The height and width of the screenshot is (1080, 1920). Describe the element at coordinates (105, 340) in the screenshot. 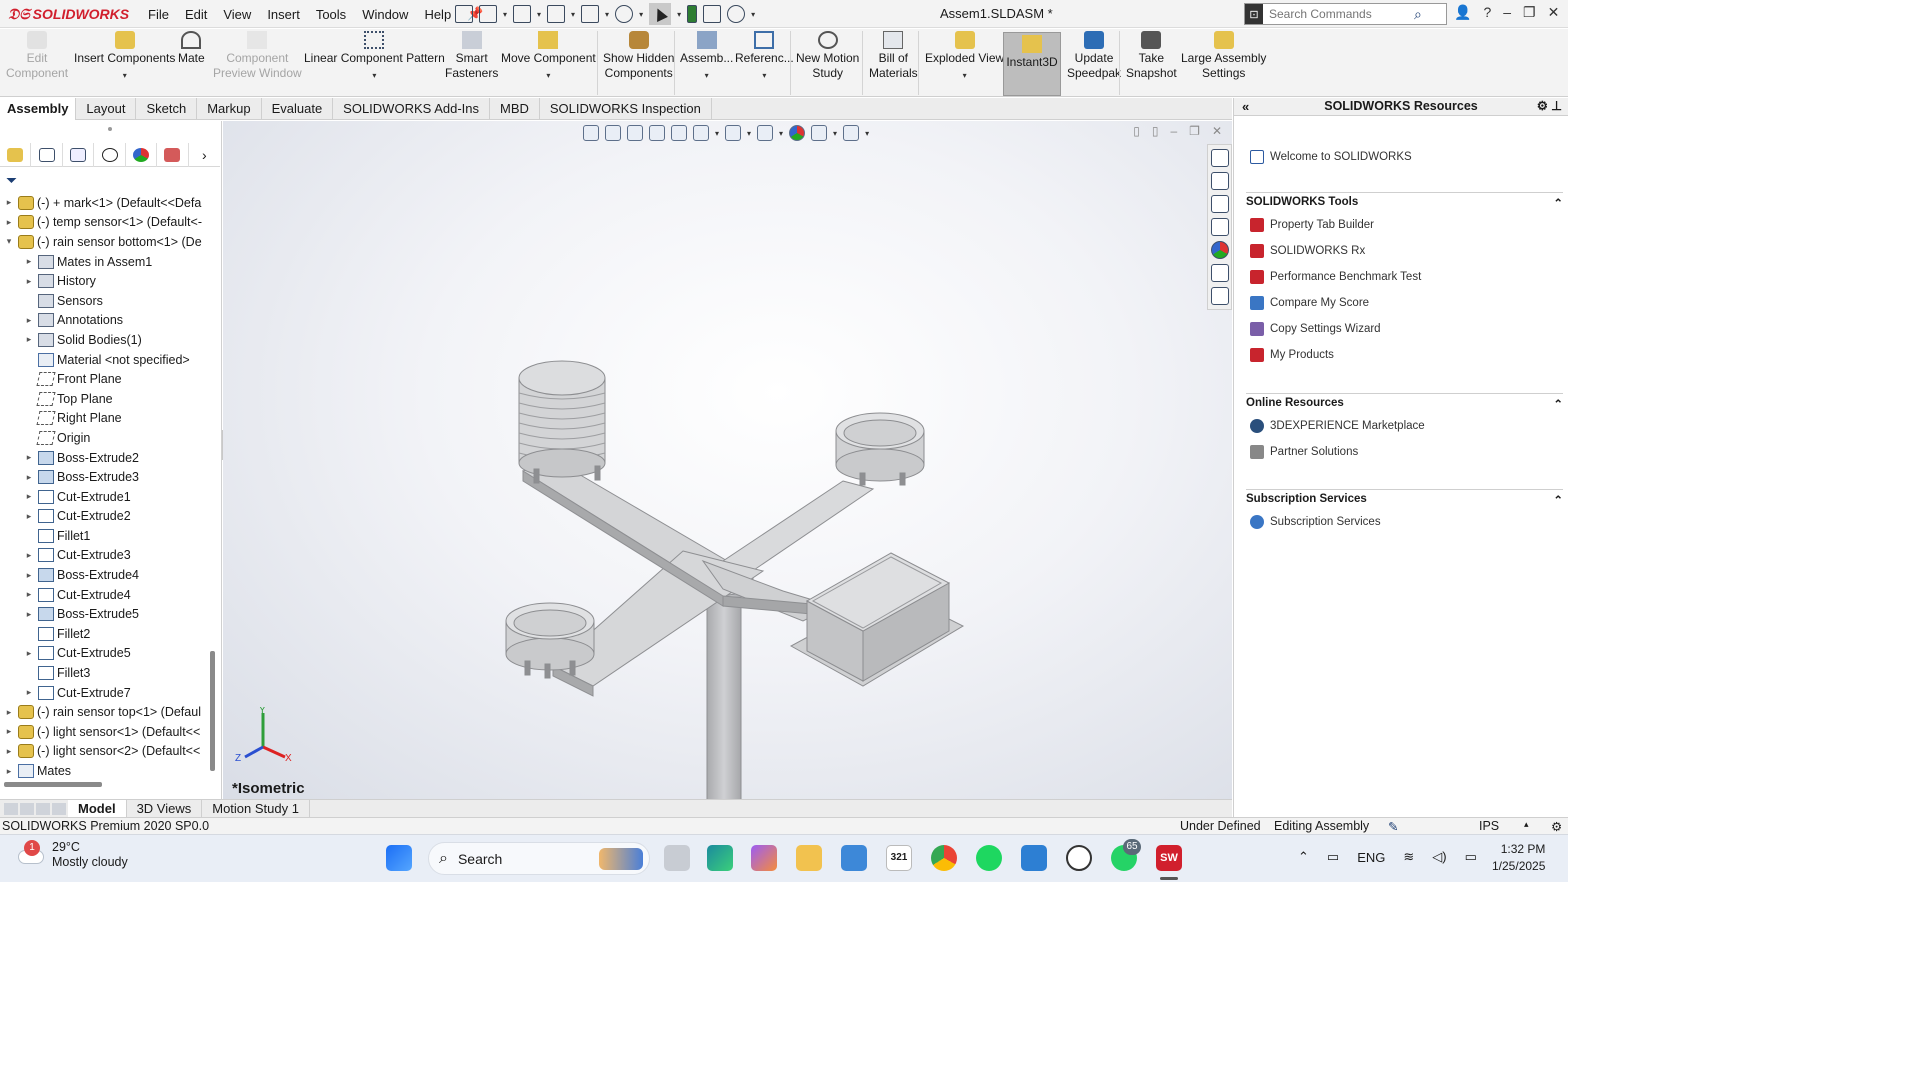

I see `tree-item: ▸ Solid Bodies(1)` at that location.